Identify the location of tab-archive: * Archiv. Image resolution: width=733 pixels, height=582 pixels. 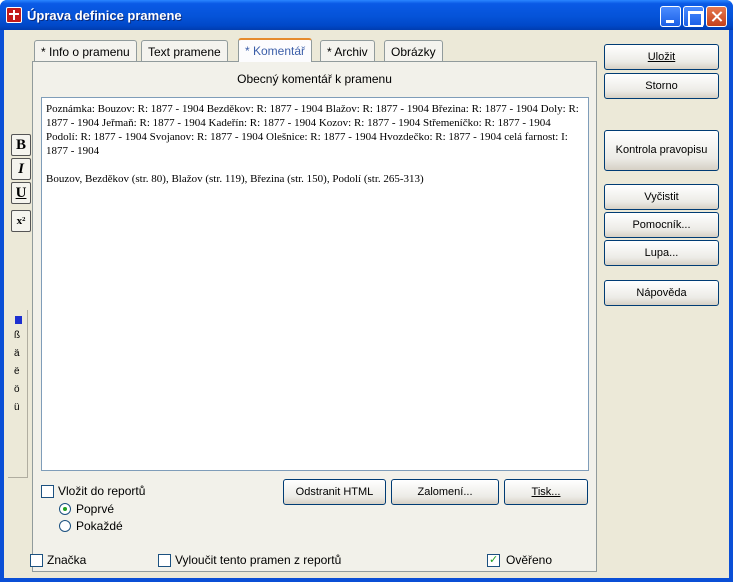
(347, 50).